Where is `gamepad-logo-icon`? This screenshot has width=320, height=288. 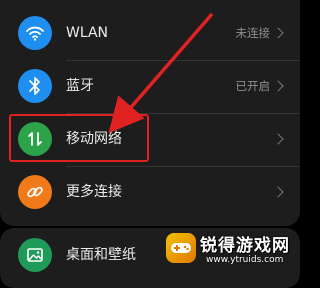 gamepad-logo-icon is located at coordinates (181, 248).